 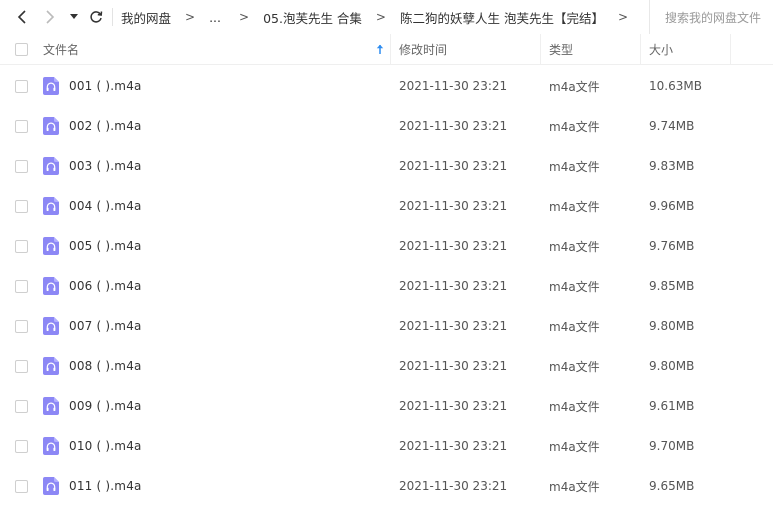 What do you see at coordinates (105, 326) in the screenshot?
I see `file-name: 007 ( ).m4a` at bounding box center [105, 326].